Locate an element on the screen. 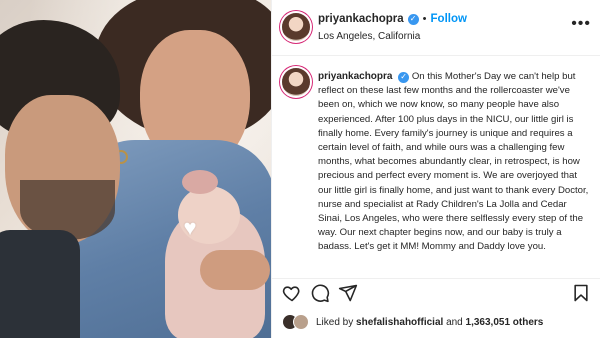  liker-avatars is located at coordinates (297, 322).